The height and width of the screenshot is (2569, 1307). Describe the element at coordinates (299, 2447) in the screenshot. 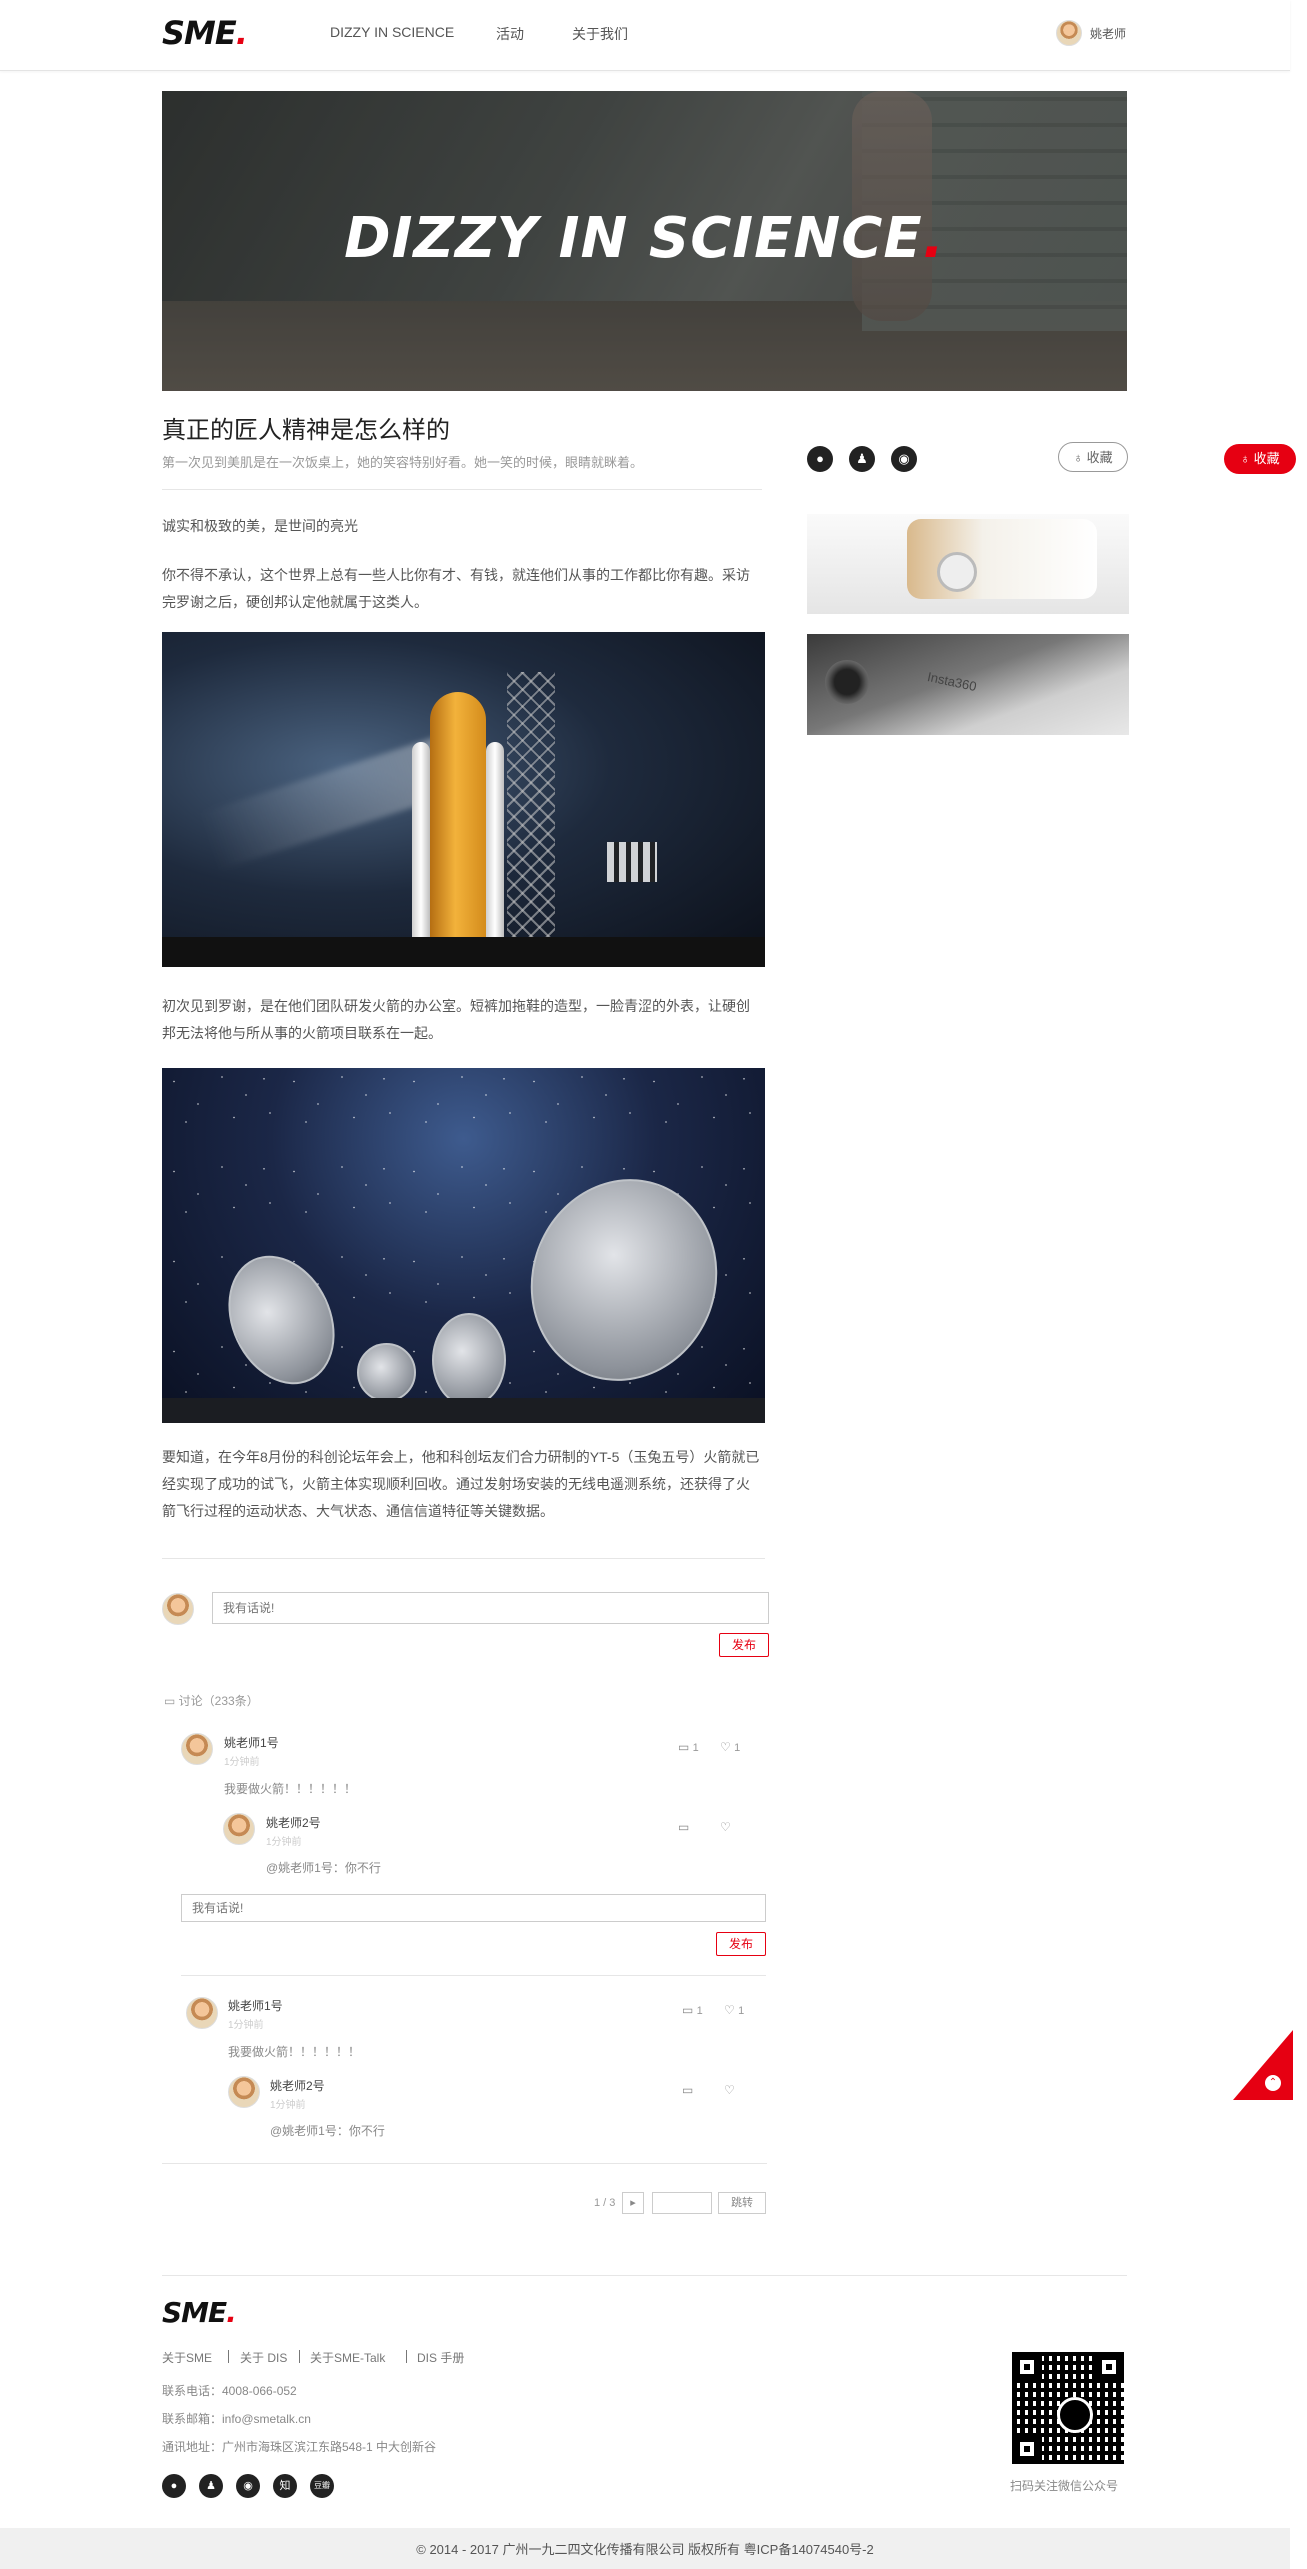

I see `footer-address: 通讯地址：广州市海珠区滨江东路548-1 中大创新谷` at that location.